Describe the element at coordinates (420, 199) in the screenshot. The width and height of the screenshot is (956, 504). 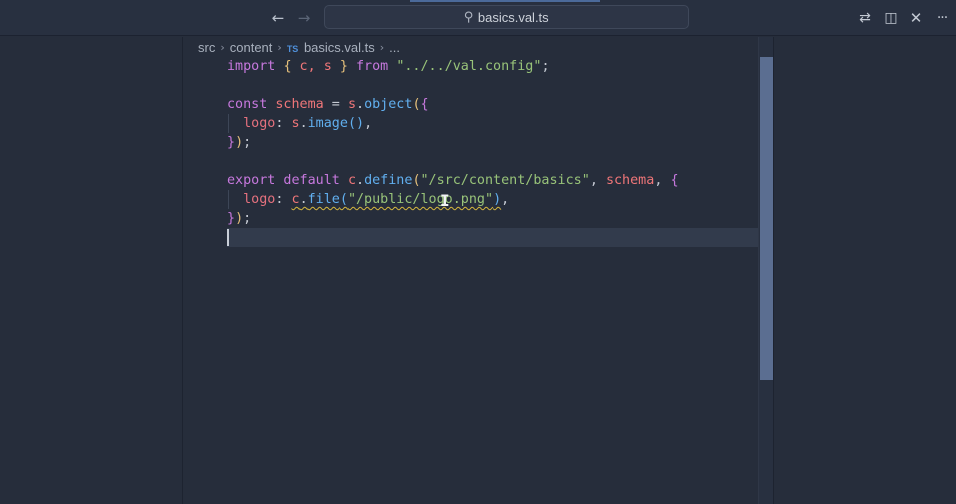
I see `file-path-string: "/public/logo.png"` at that location.